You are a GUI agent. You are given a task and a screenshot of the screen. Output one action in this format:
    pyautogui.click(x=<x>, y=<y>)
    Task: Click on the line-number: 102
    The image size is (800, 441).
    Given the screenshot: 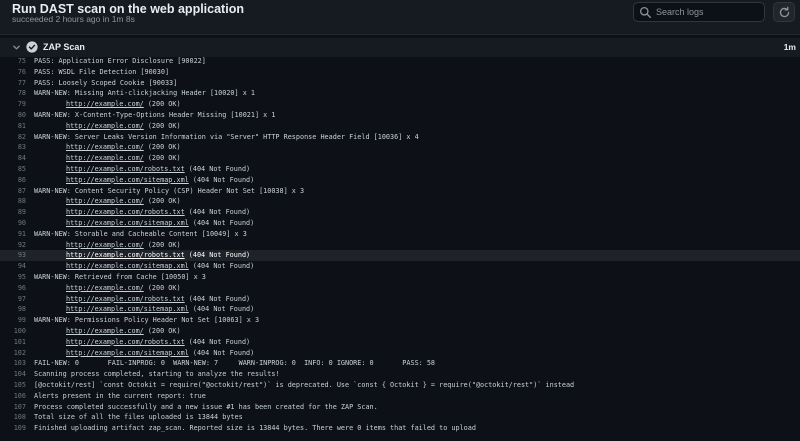 What is the action you would take?
    pyautogui.click(x=17, y=353)
    